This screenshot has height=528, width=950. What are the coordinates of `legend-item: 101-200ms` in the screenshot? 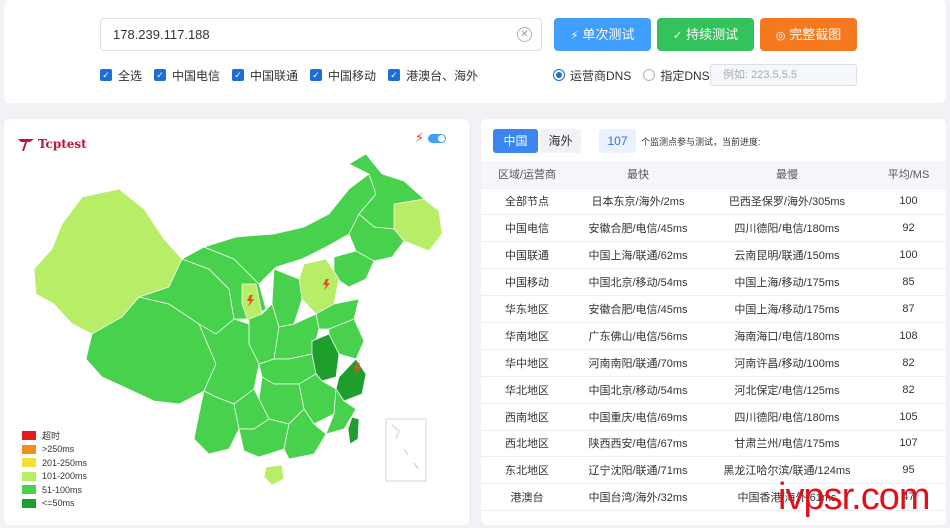 It's located at (54, 477).